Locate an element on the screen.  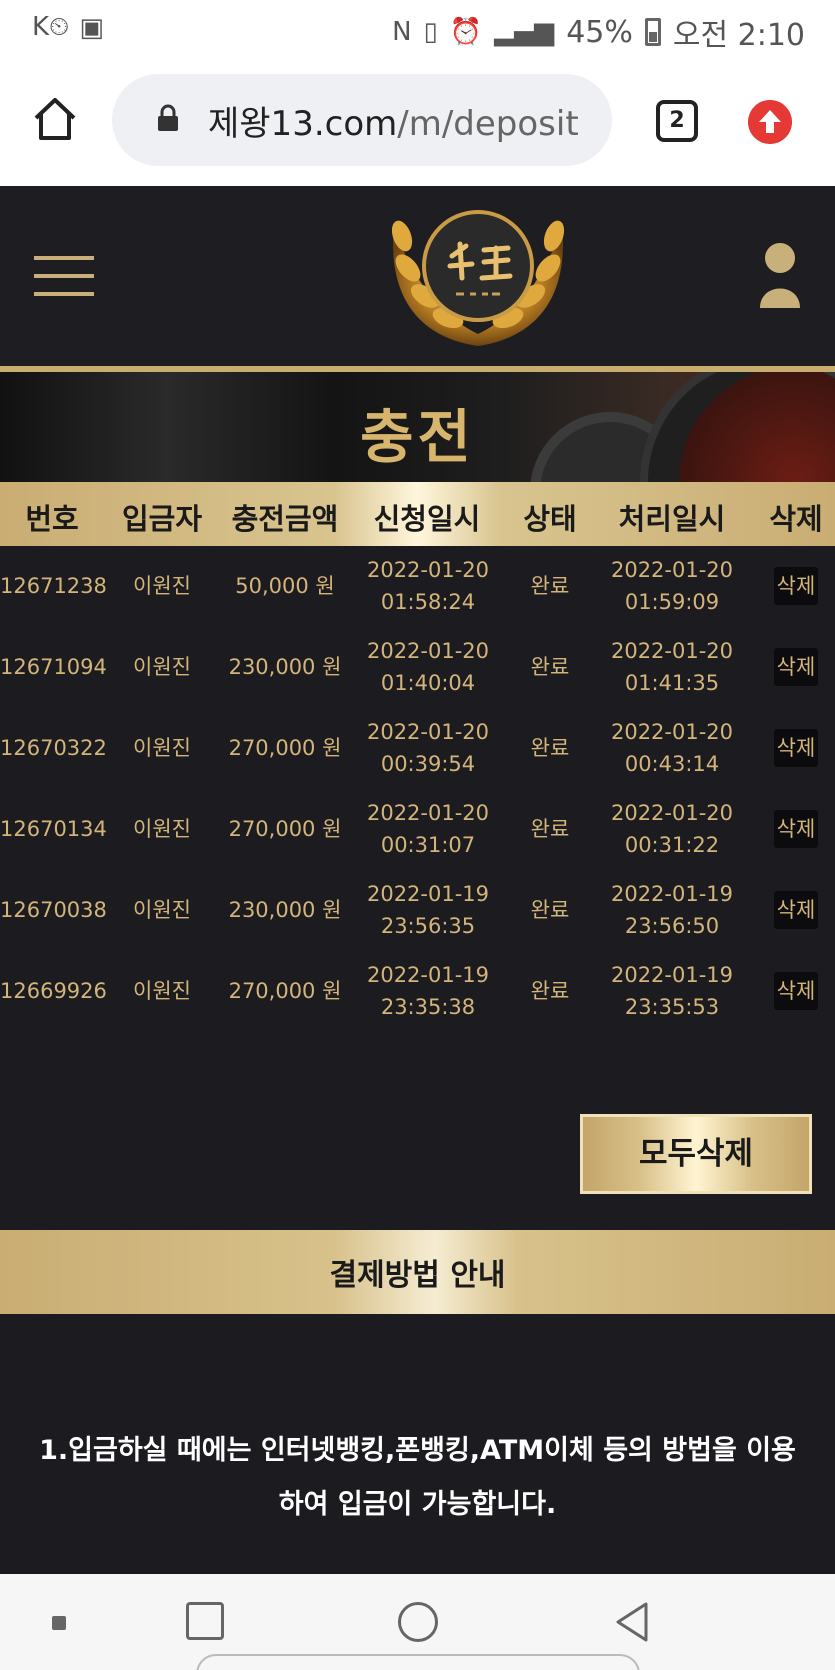
gesture-pill is located at coordinates (418, 1662).